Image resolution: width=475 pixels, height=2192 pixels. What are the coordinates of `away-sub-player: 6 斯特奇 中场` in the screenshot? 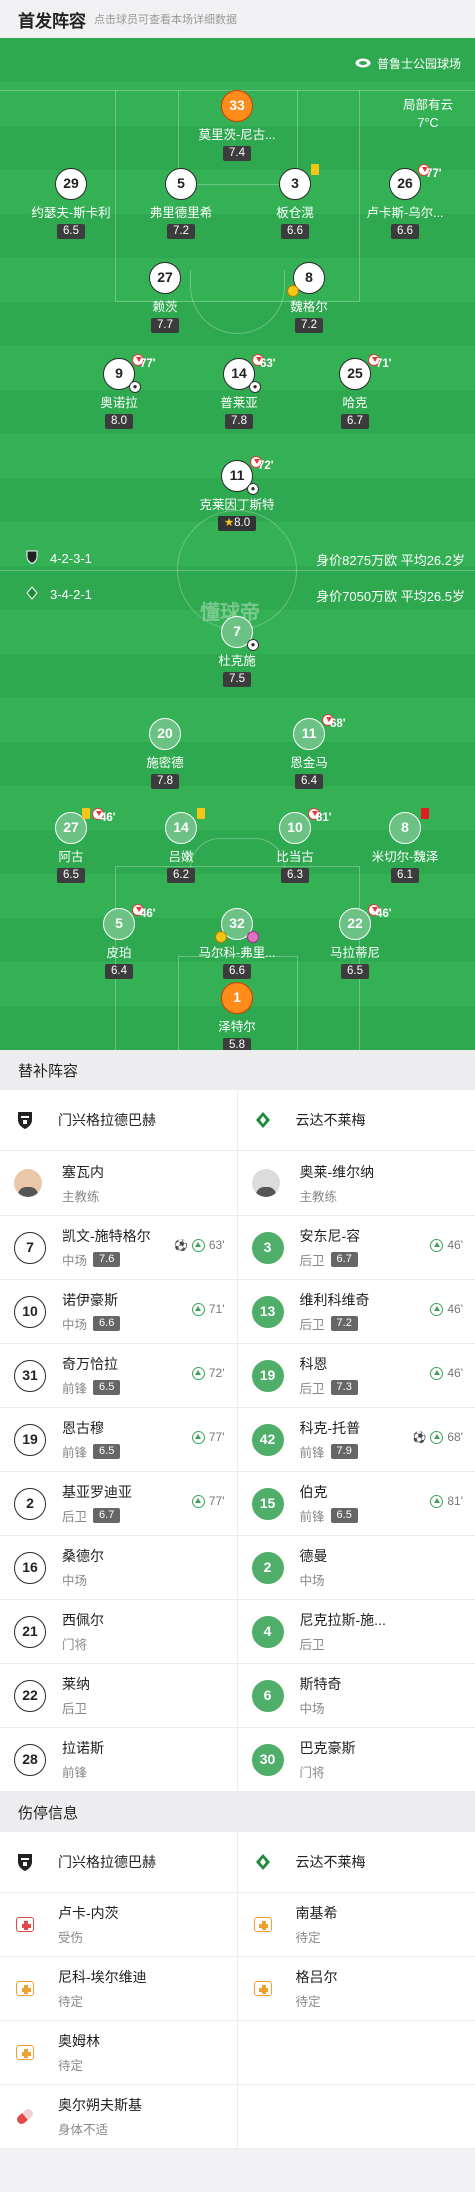 It's located at (356, 1695).